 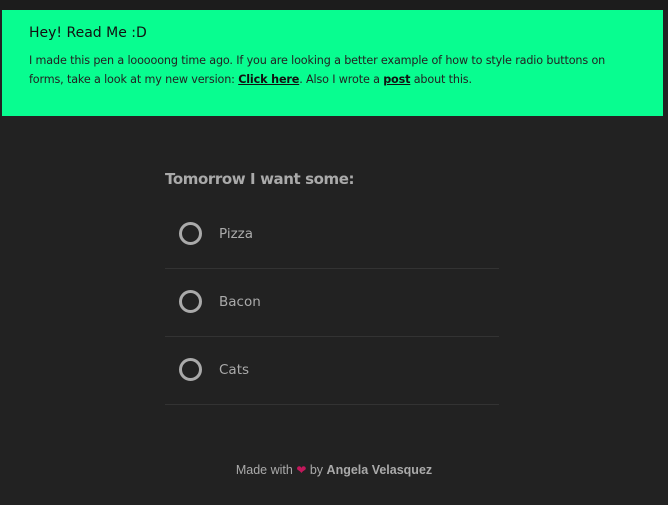 What do you see at coordinates (268, 79) in the screenshot?
I see `click-here-link: Click here` at bounding box center [268, 79].